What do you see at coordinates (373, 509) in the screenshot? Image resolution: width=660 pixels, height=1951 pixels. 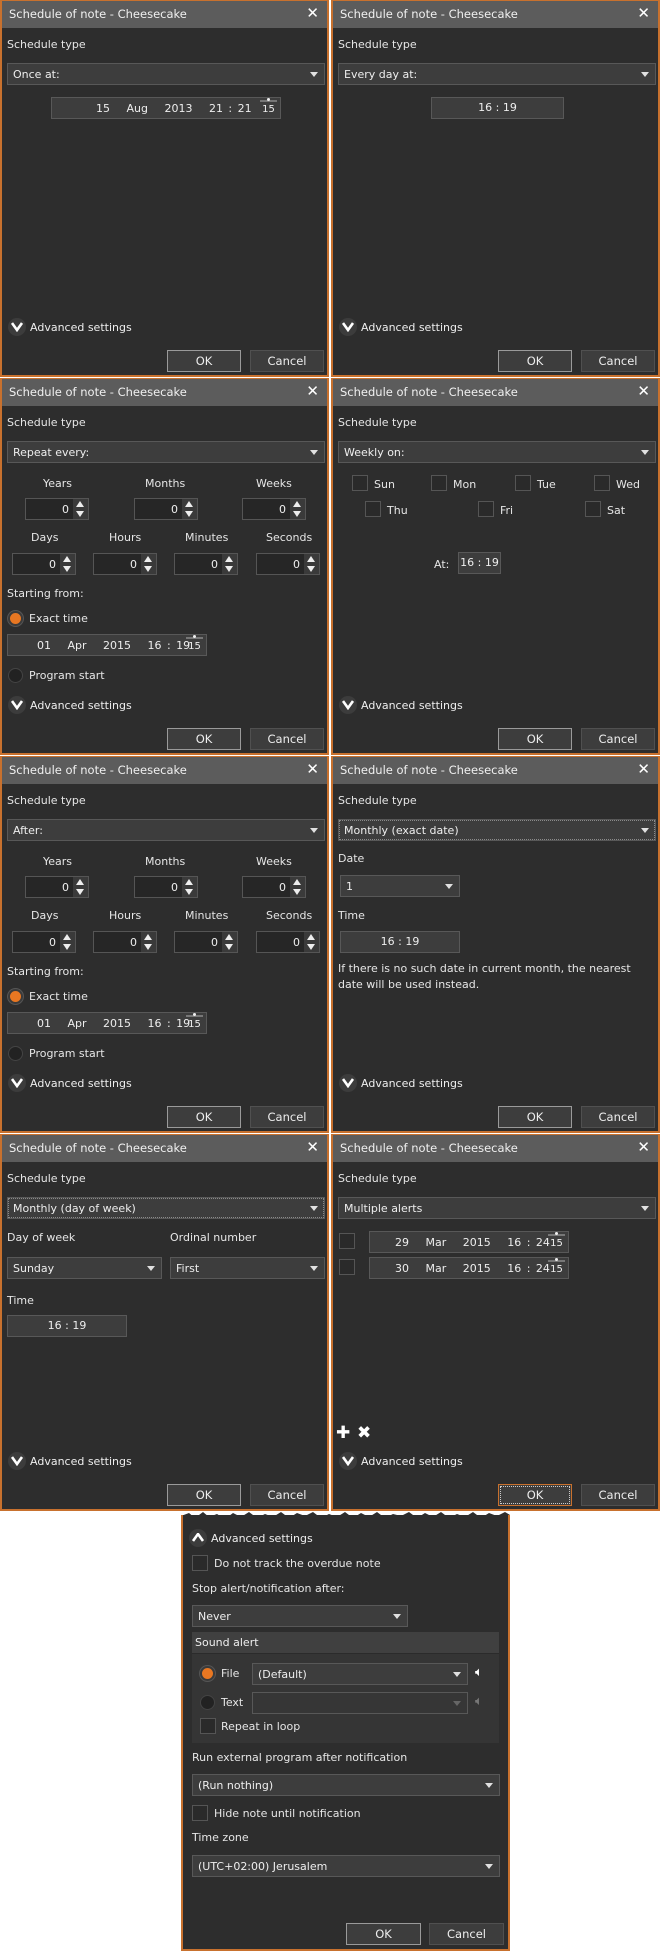 I see `checkbox-thu` at bounding box center [373, 509].